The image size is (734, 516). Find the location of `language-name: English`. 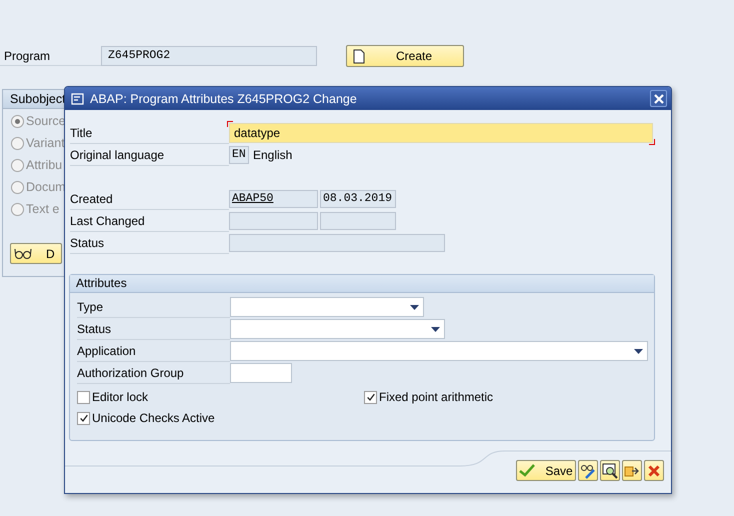

language-name: English is located at coordinates (272, 155).